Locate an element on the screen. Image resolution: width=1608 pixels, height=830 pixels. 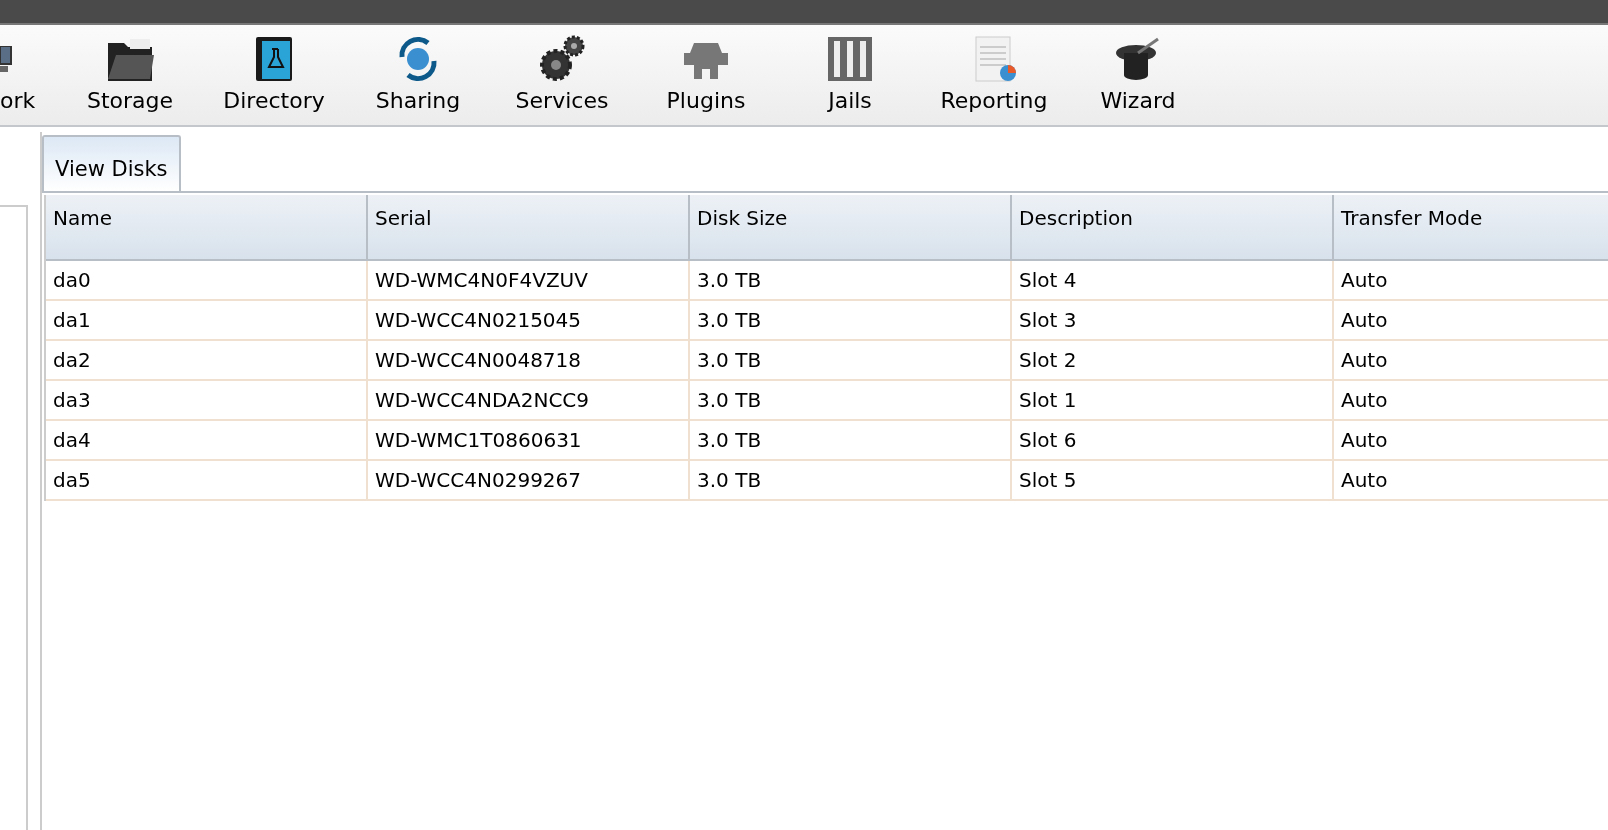
table-cell: Slot 2 is located at coordinates (1173, 361).